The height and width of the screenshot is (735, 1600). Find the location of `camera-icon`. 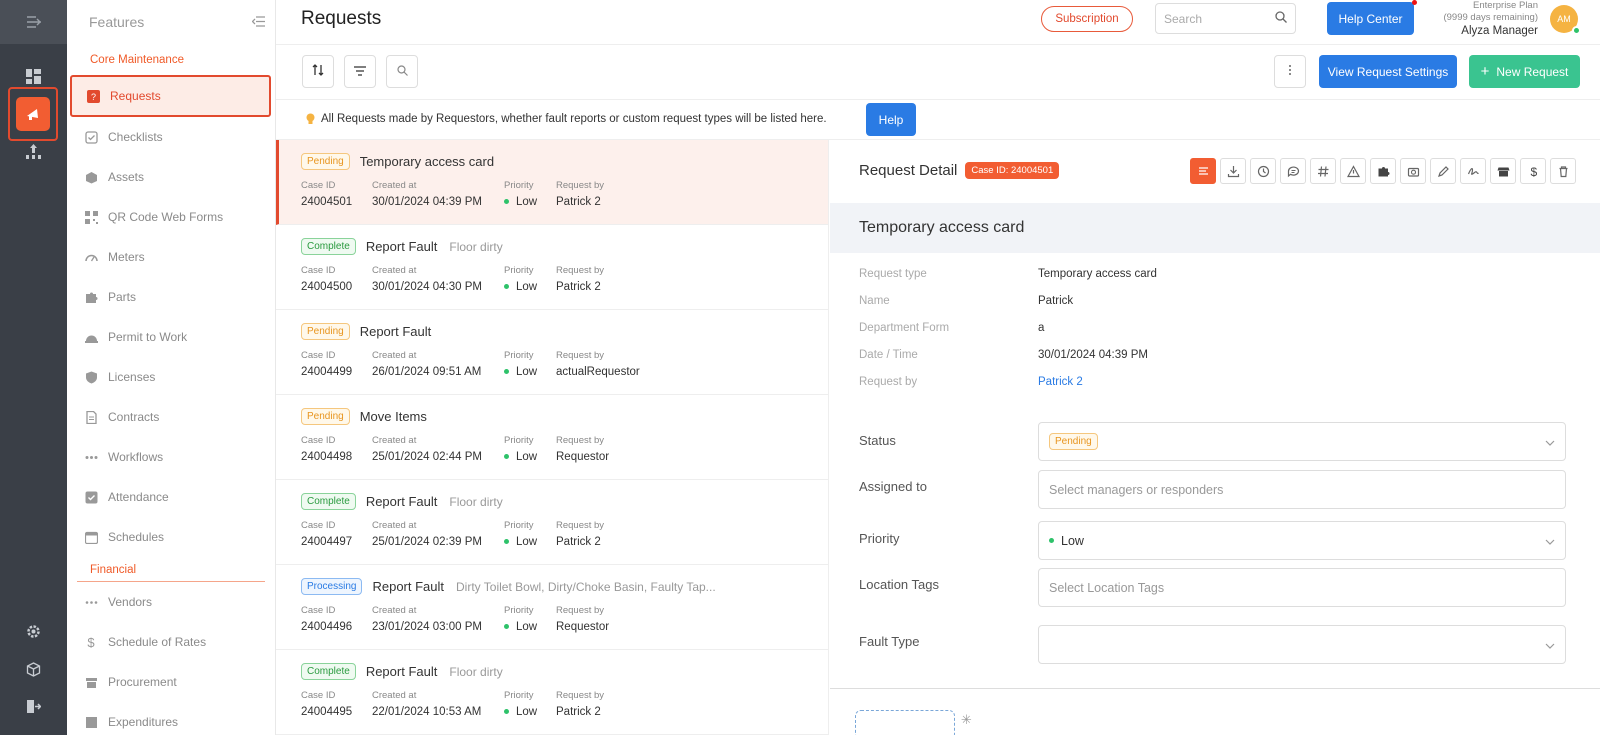

camera-icon is located at coordinates (1413, 172).